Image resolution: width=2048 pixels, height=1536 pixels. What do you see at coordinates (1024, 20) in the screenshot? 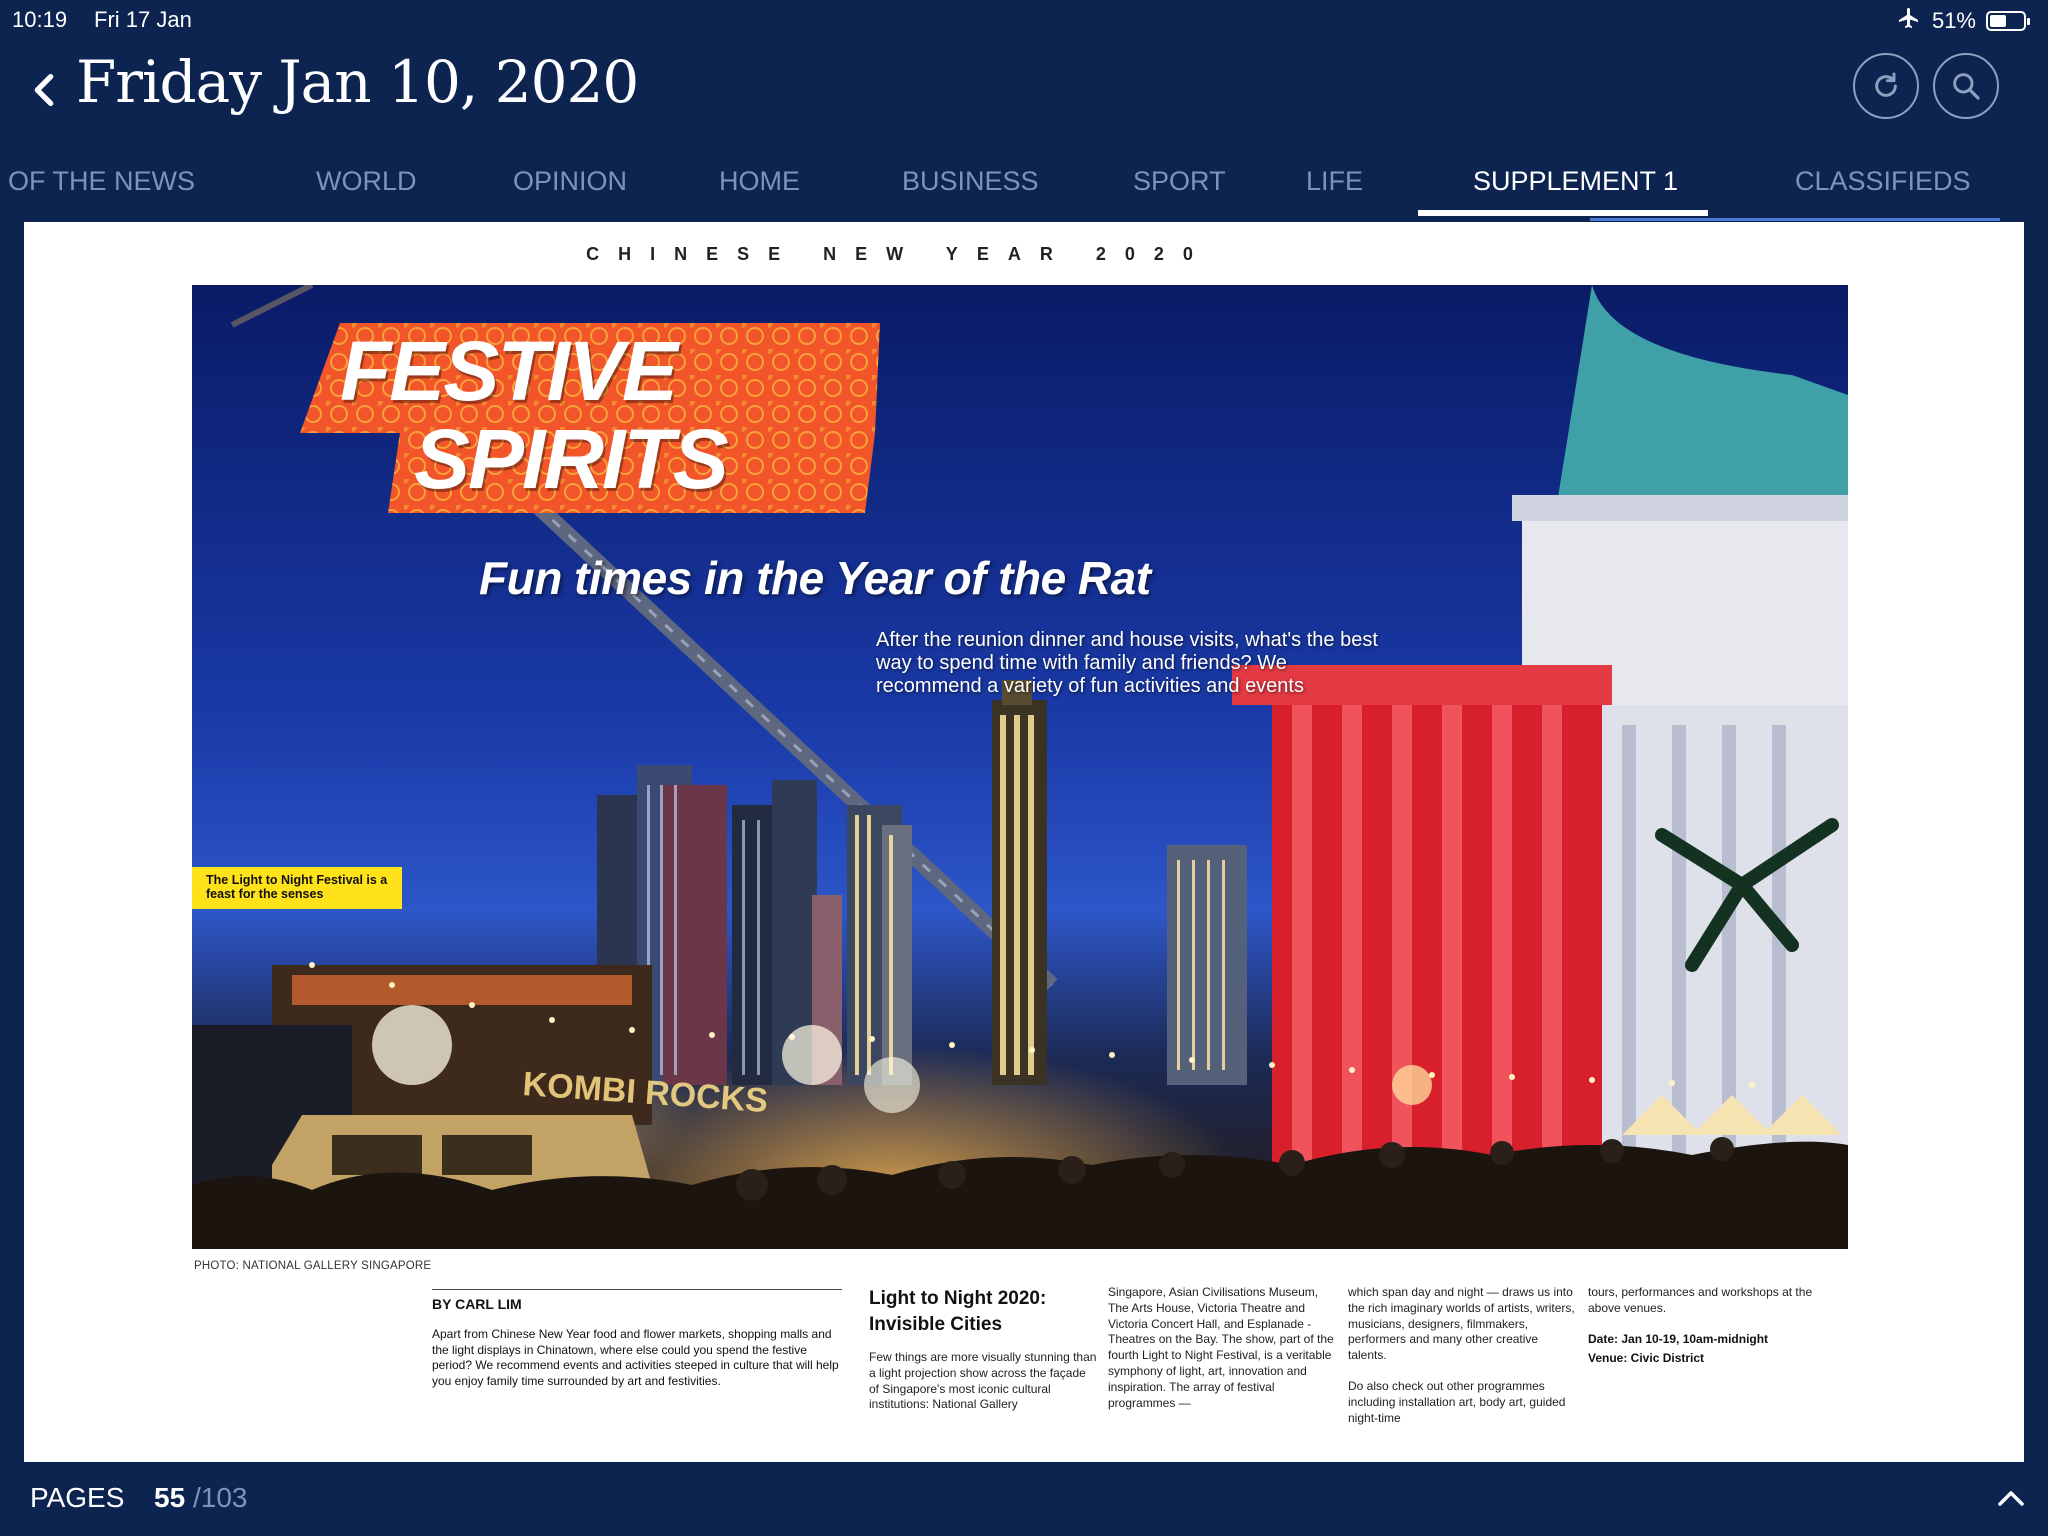
I see `status-bar: 10:19 Fri 17 Jan 51%` at bounding box center [1024, 20].